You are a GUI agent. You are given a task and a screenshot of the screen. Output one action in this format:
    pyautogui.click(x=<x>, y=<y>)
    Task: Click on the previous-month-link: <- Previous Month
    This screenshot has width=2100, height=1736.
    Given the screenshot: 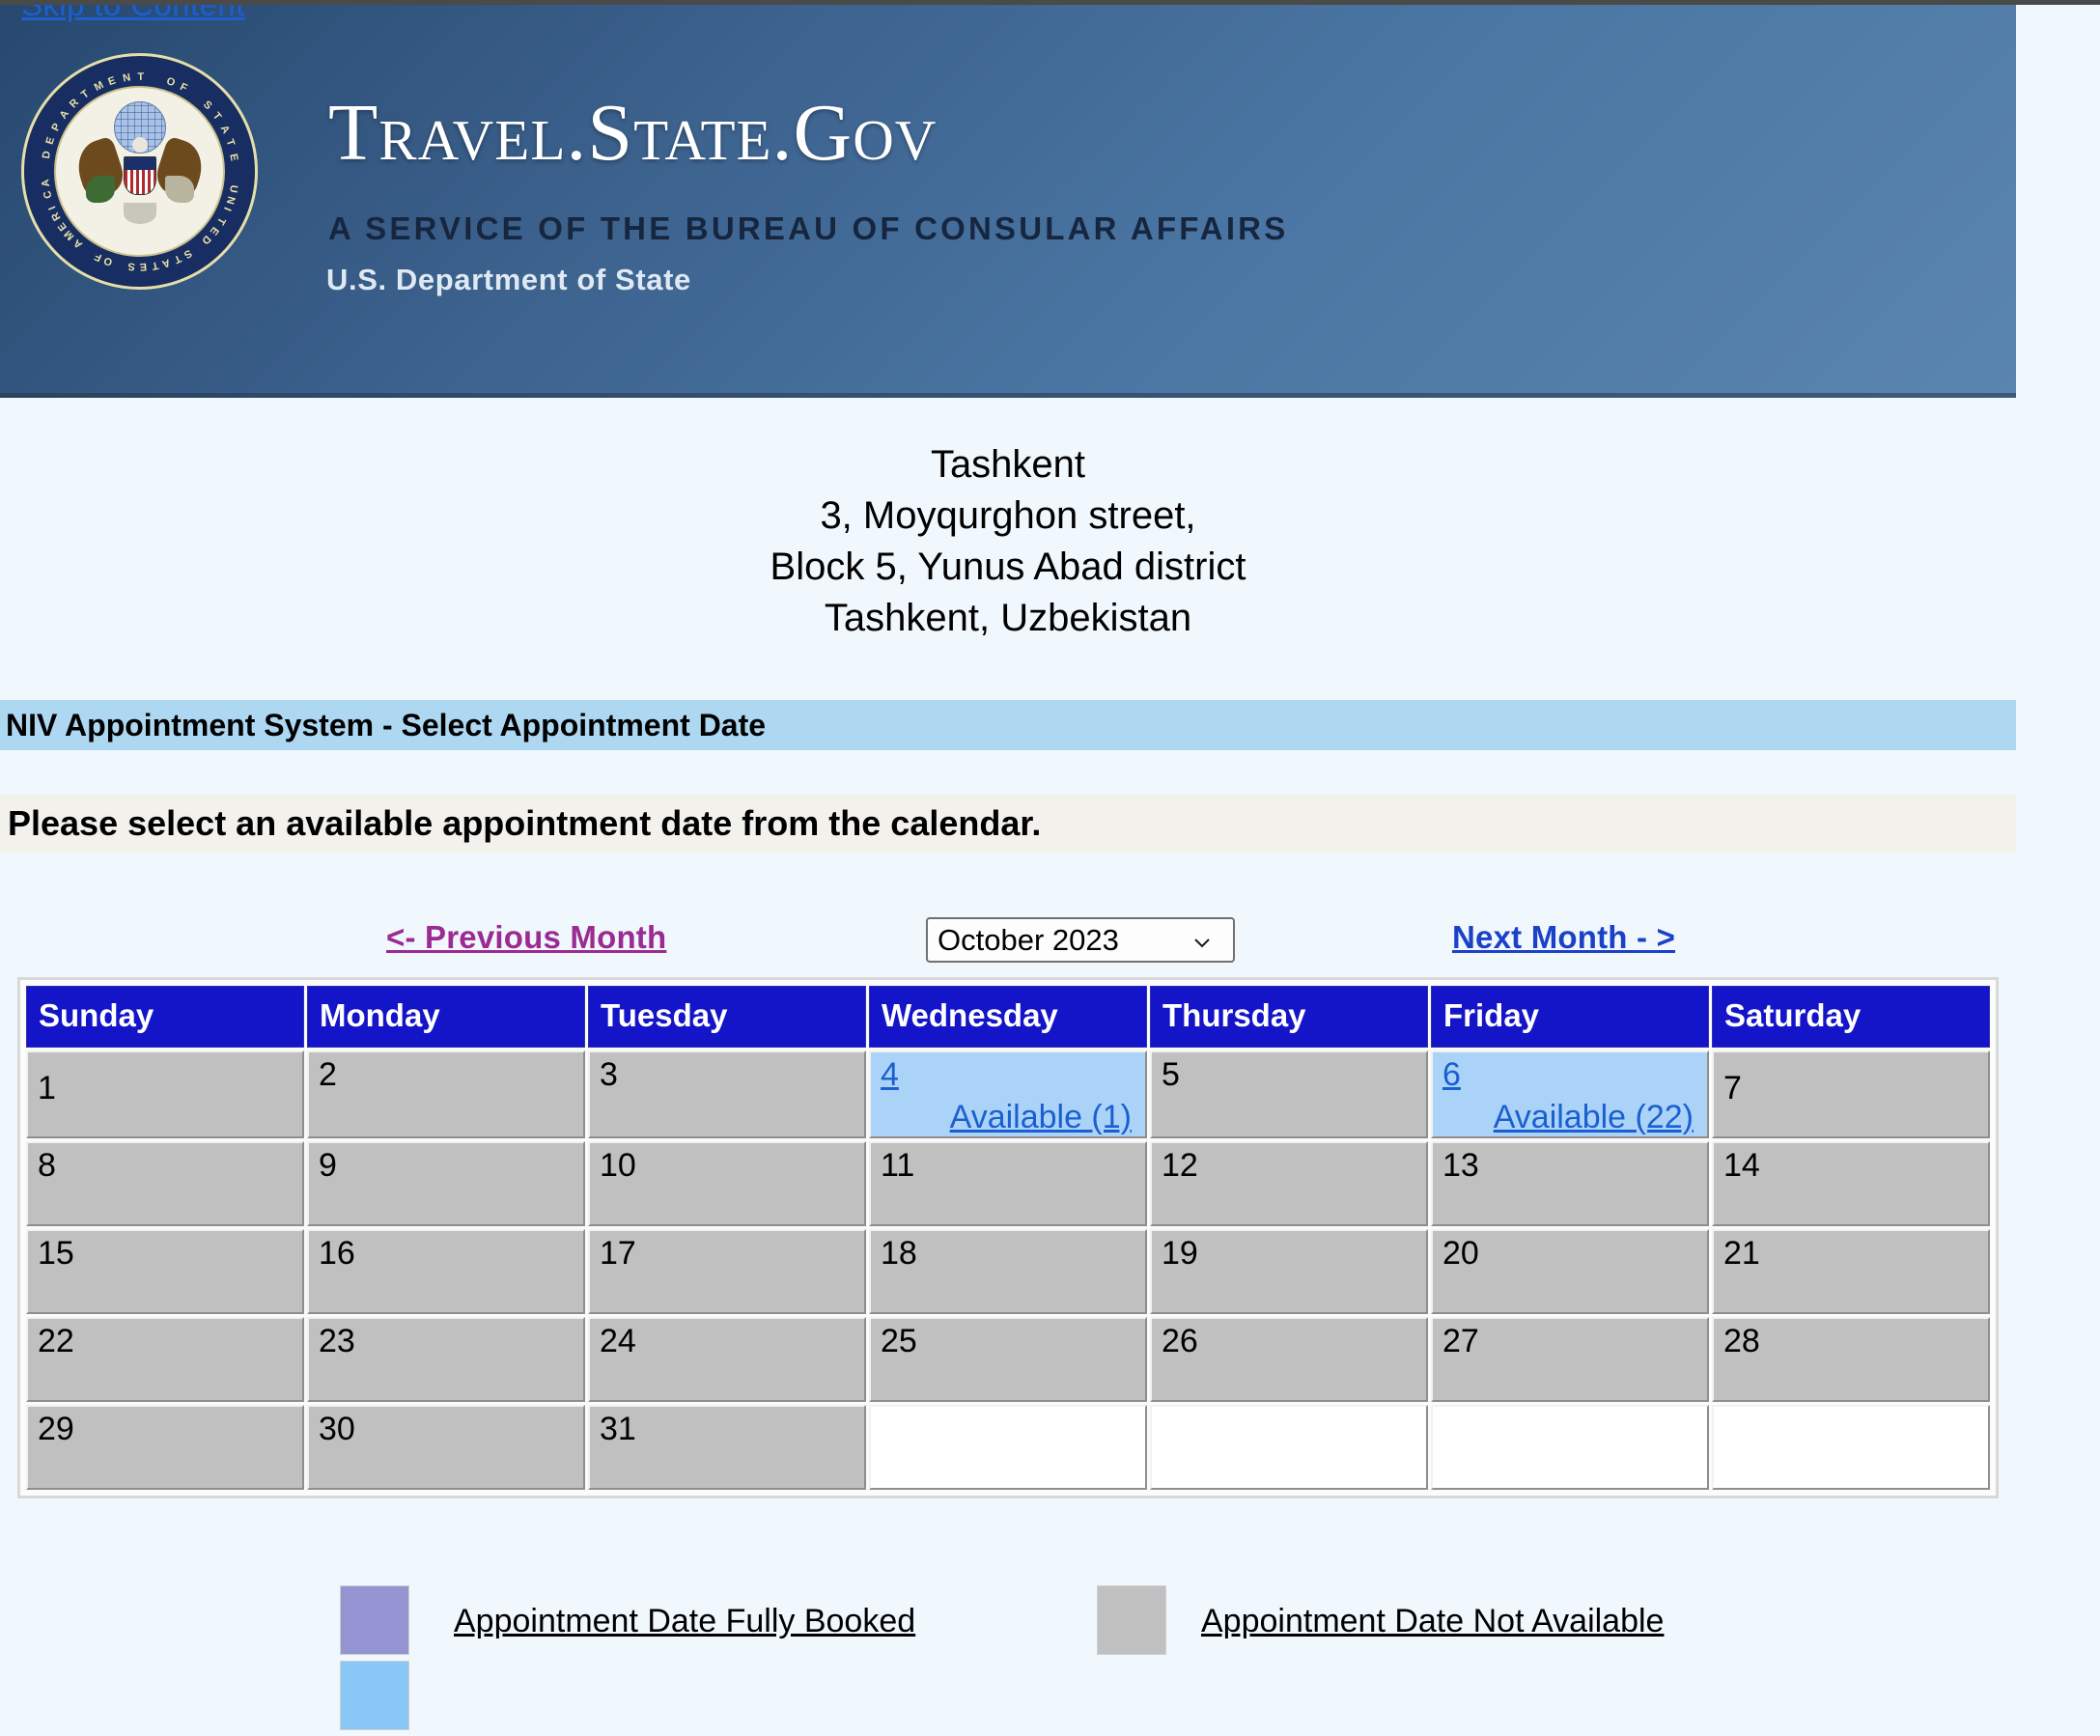 What is the action you would take?
    pyautogui.click(x=526, y=938)
    